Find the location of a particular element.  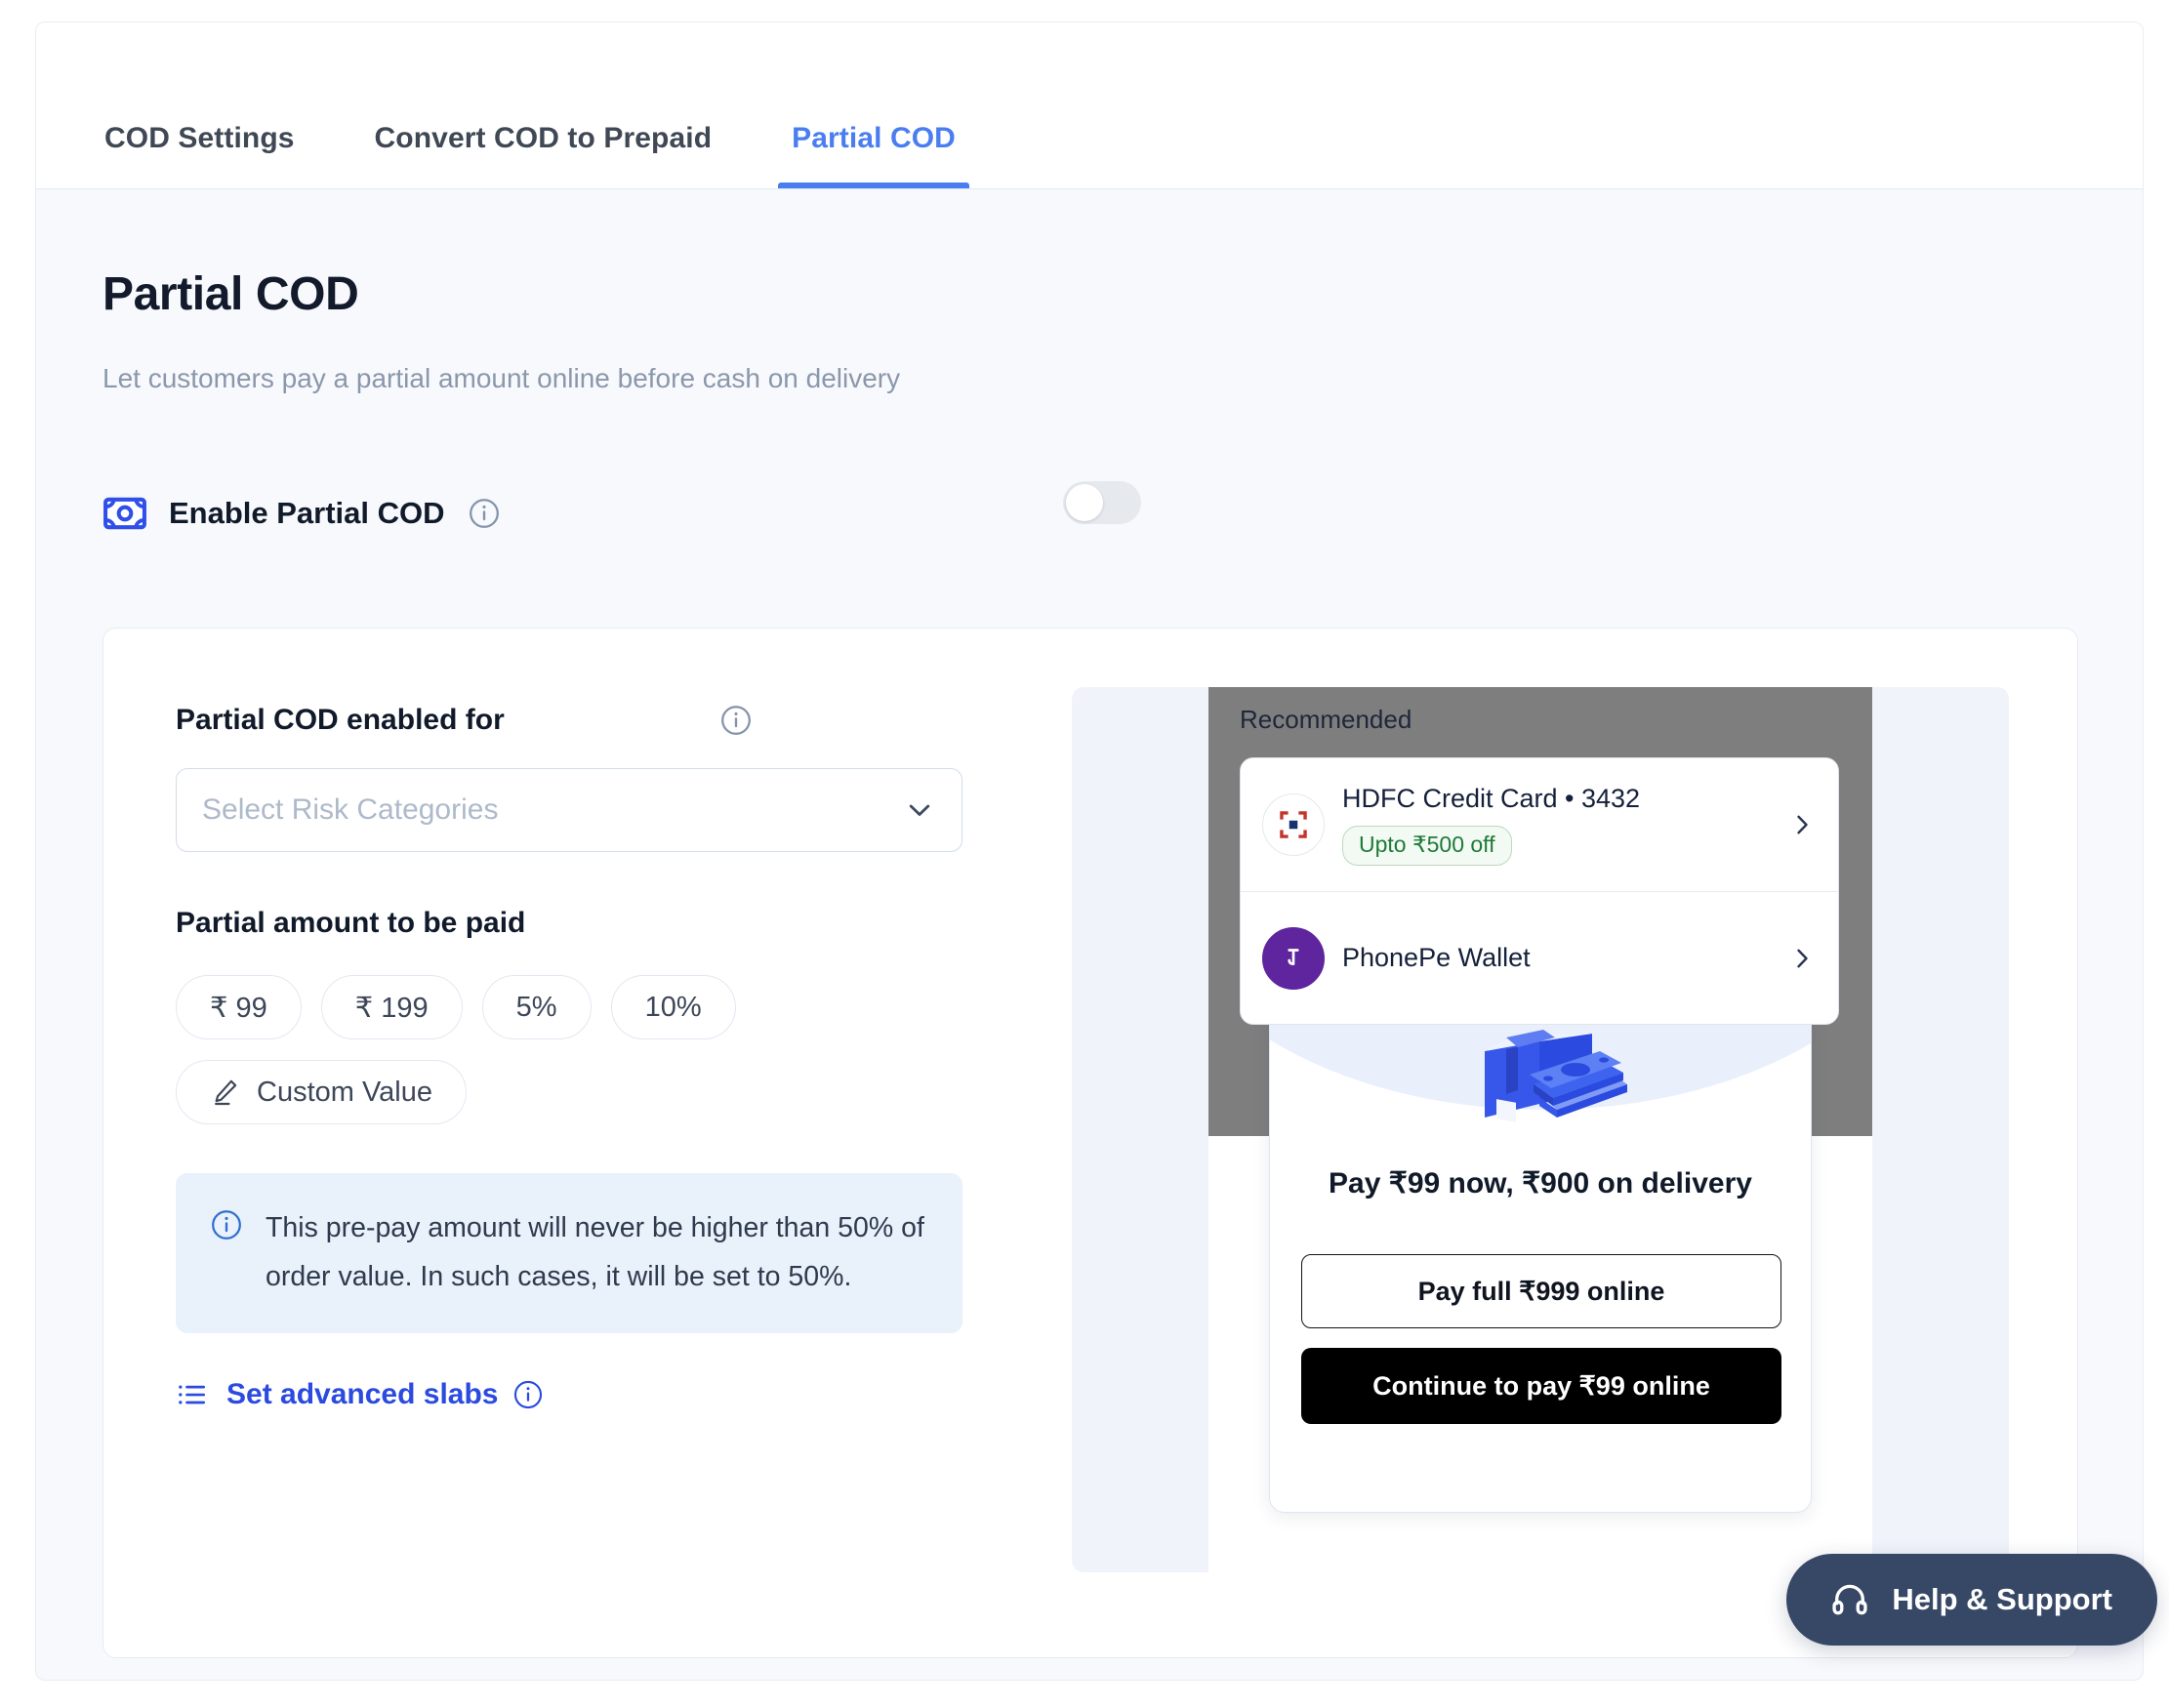

amount-chip-row: ₹ 99 ₹ 199 5% 10% is located at coordinates (576, 1007).